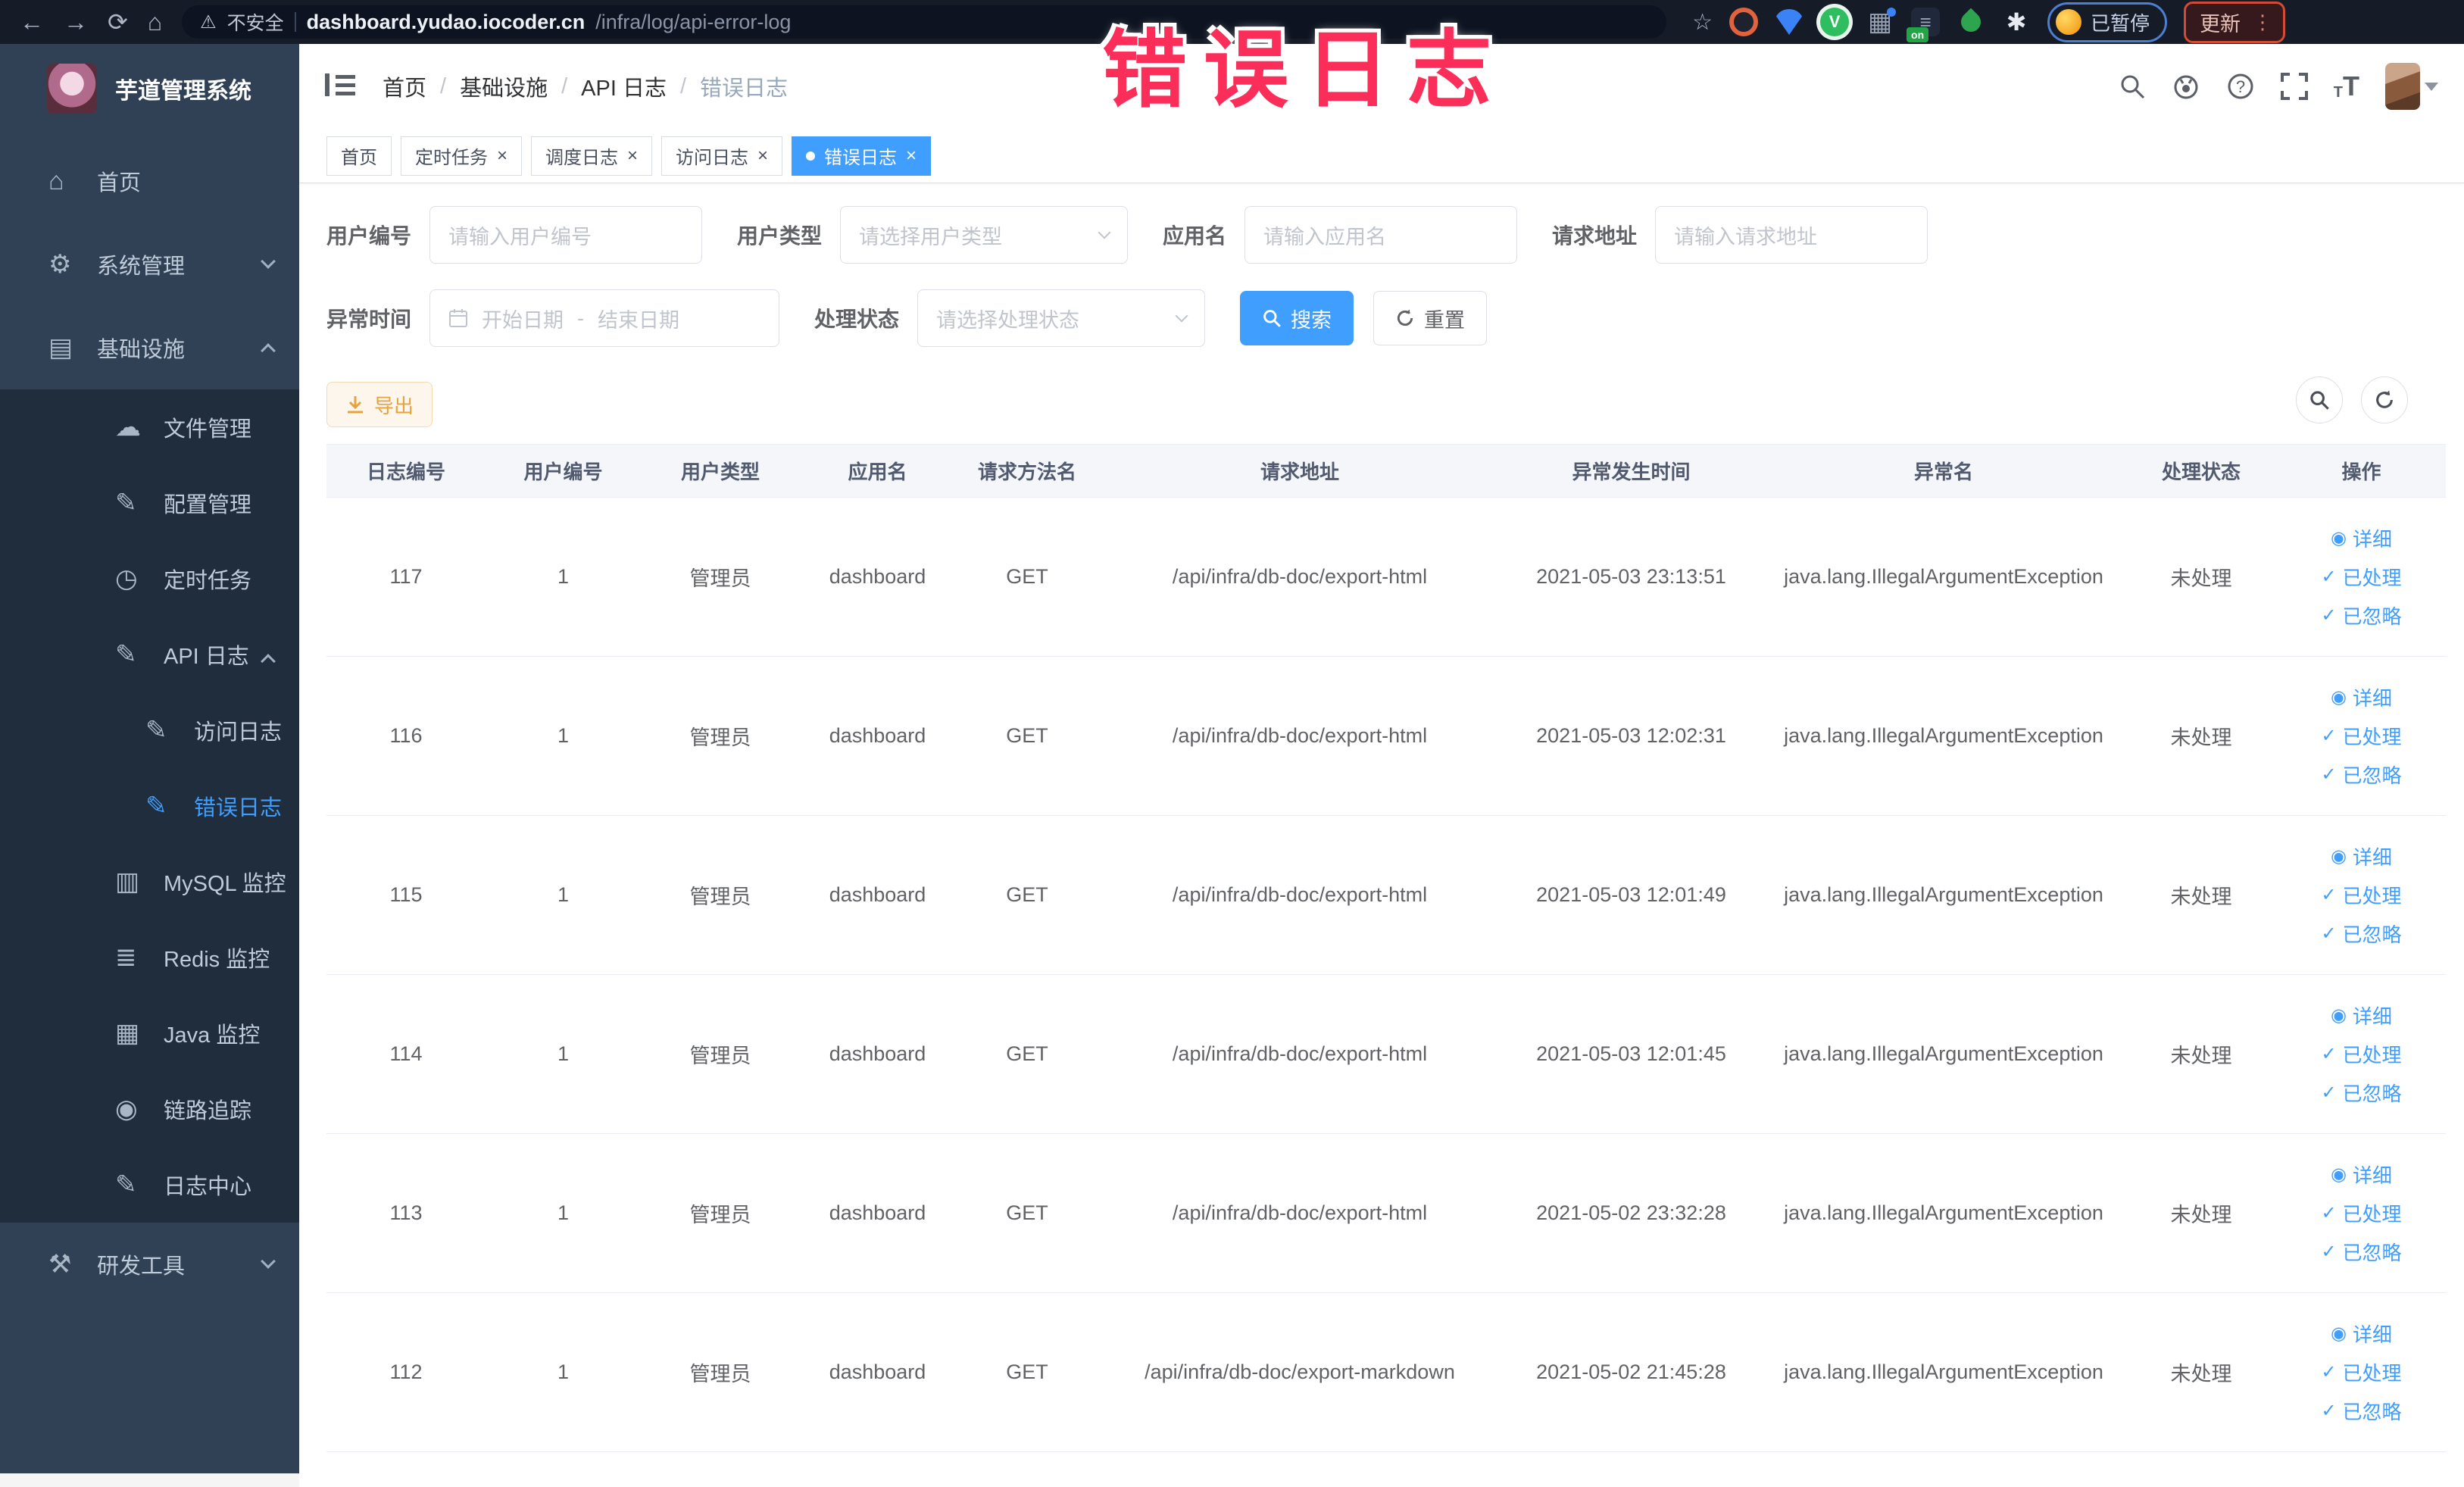  Describe the element at coordinates (2186, 86) in the screenshot. I see `github-icon` at that location.